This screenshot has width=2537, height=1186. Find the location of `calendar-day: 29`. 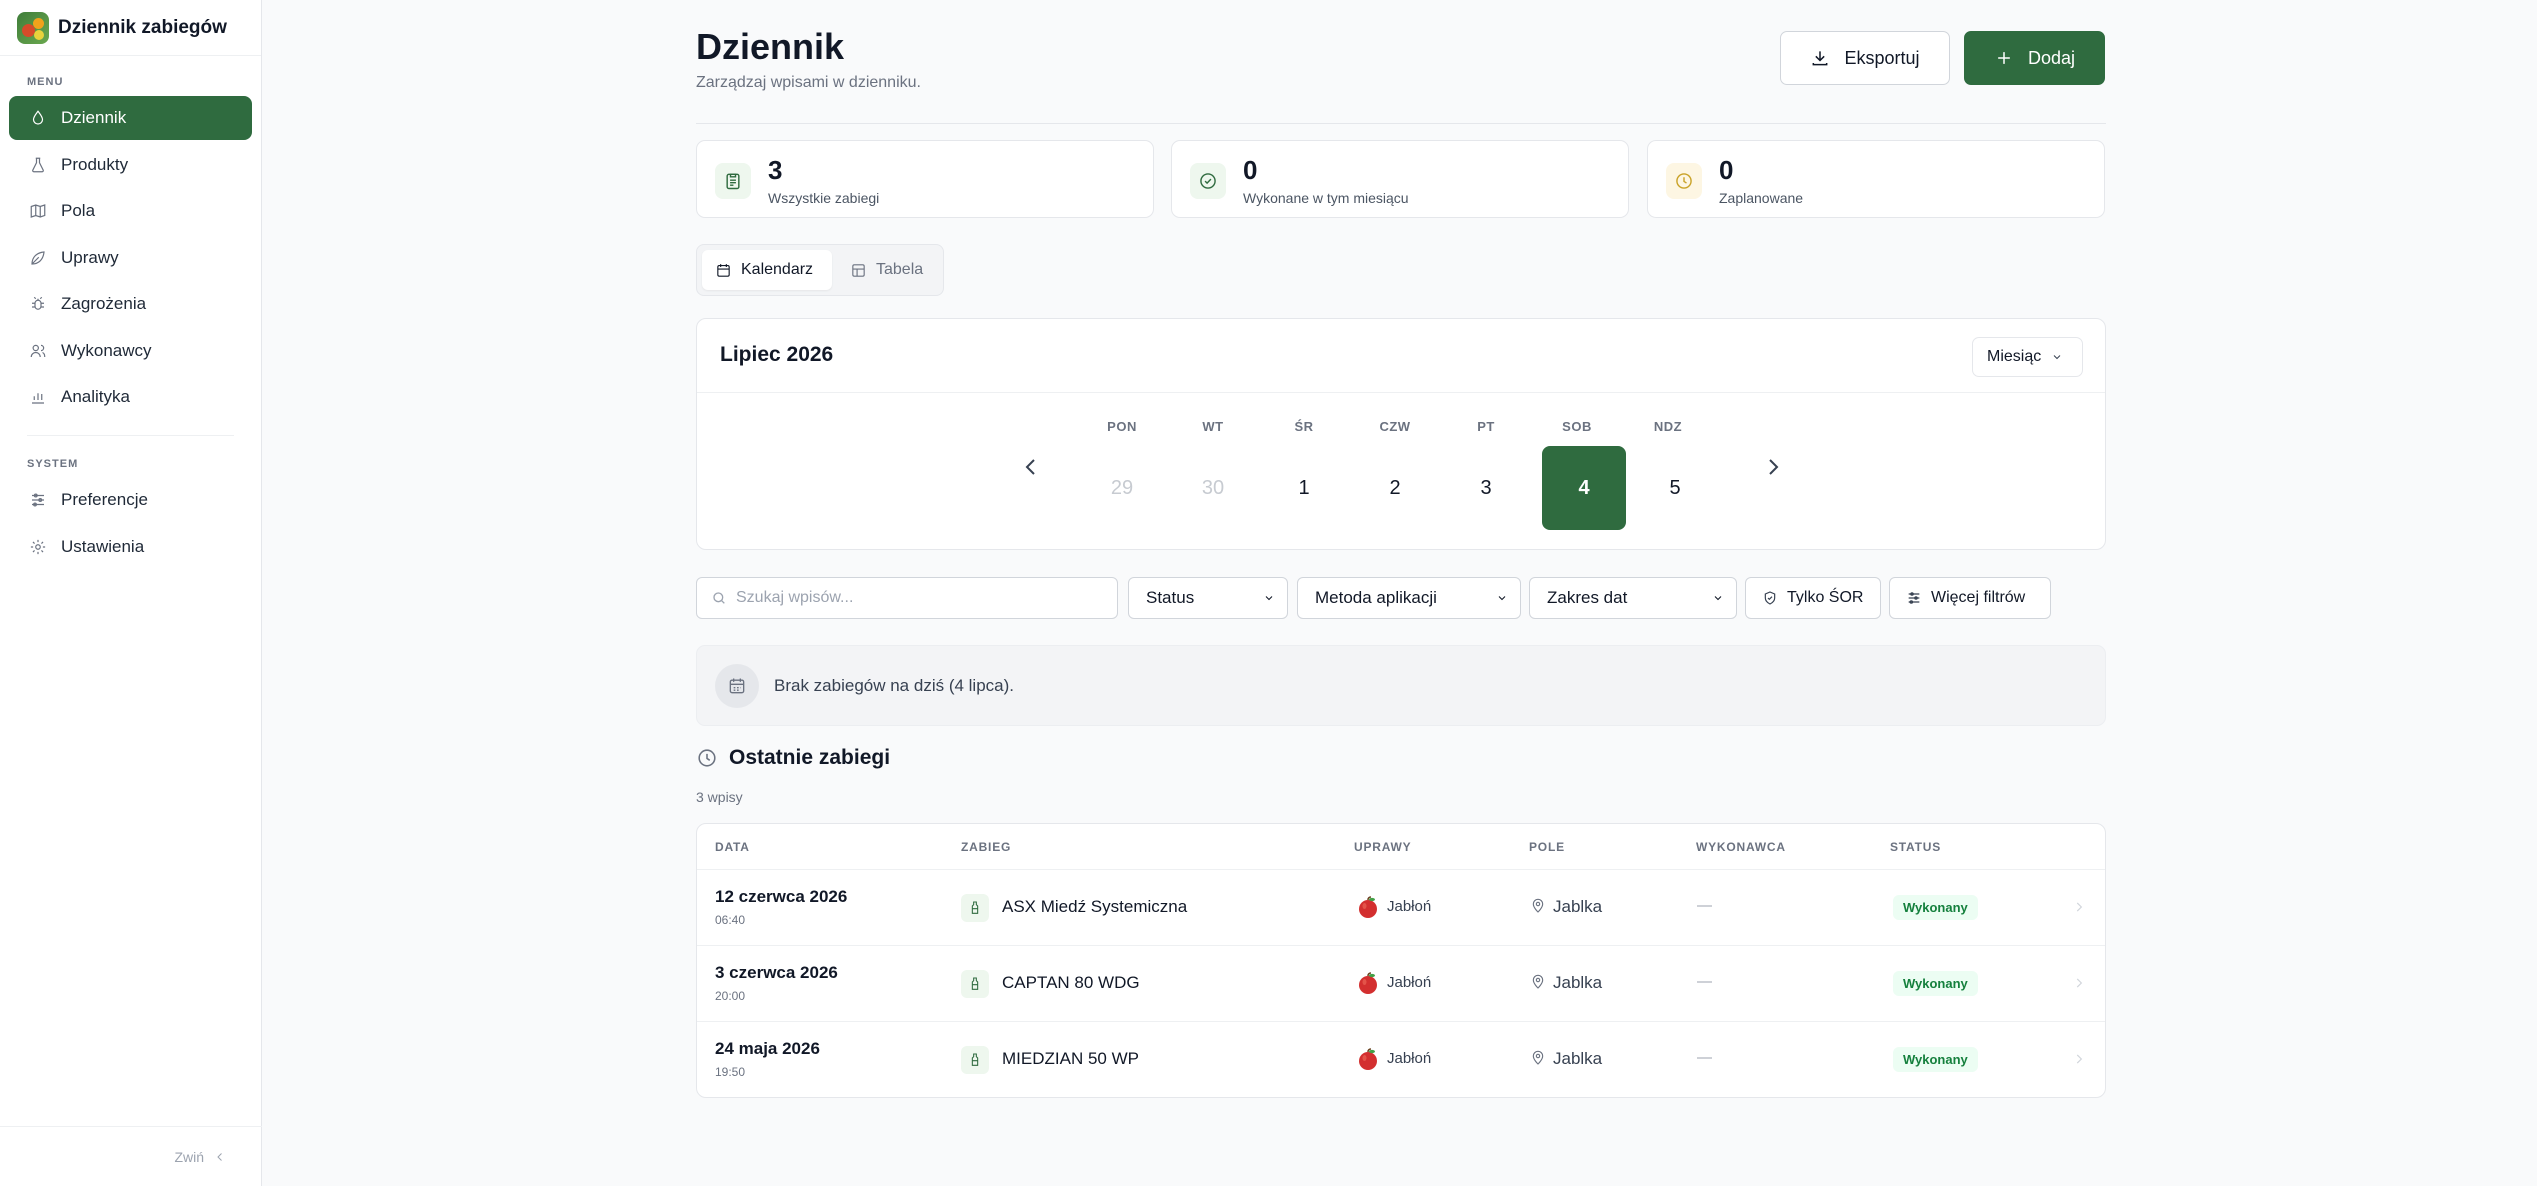

calendar-day: 29 is located at coordinates (1122, 488).